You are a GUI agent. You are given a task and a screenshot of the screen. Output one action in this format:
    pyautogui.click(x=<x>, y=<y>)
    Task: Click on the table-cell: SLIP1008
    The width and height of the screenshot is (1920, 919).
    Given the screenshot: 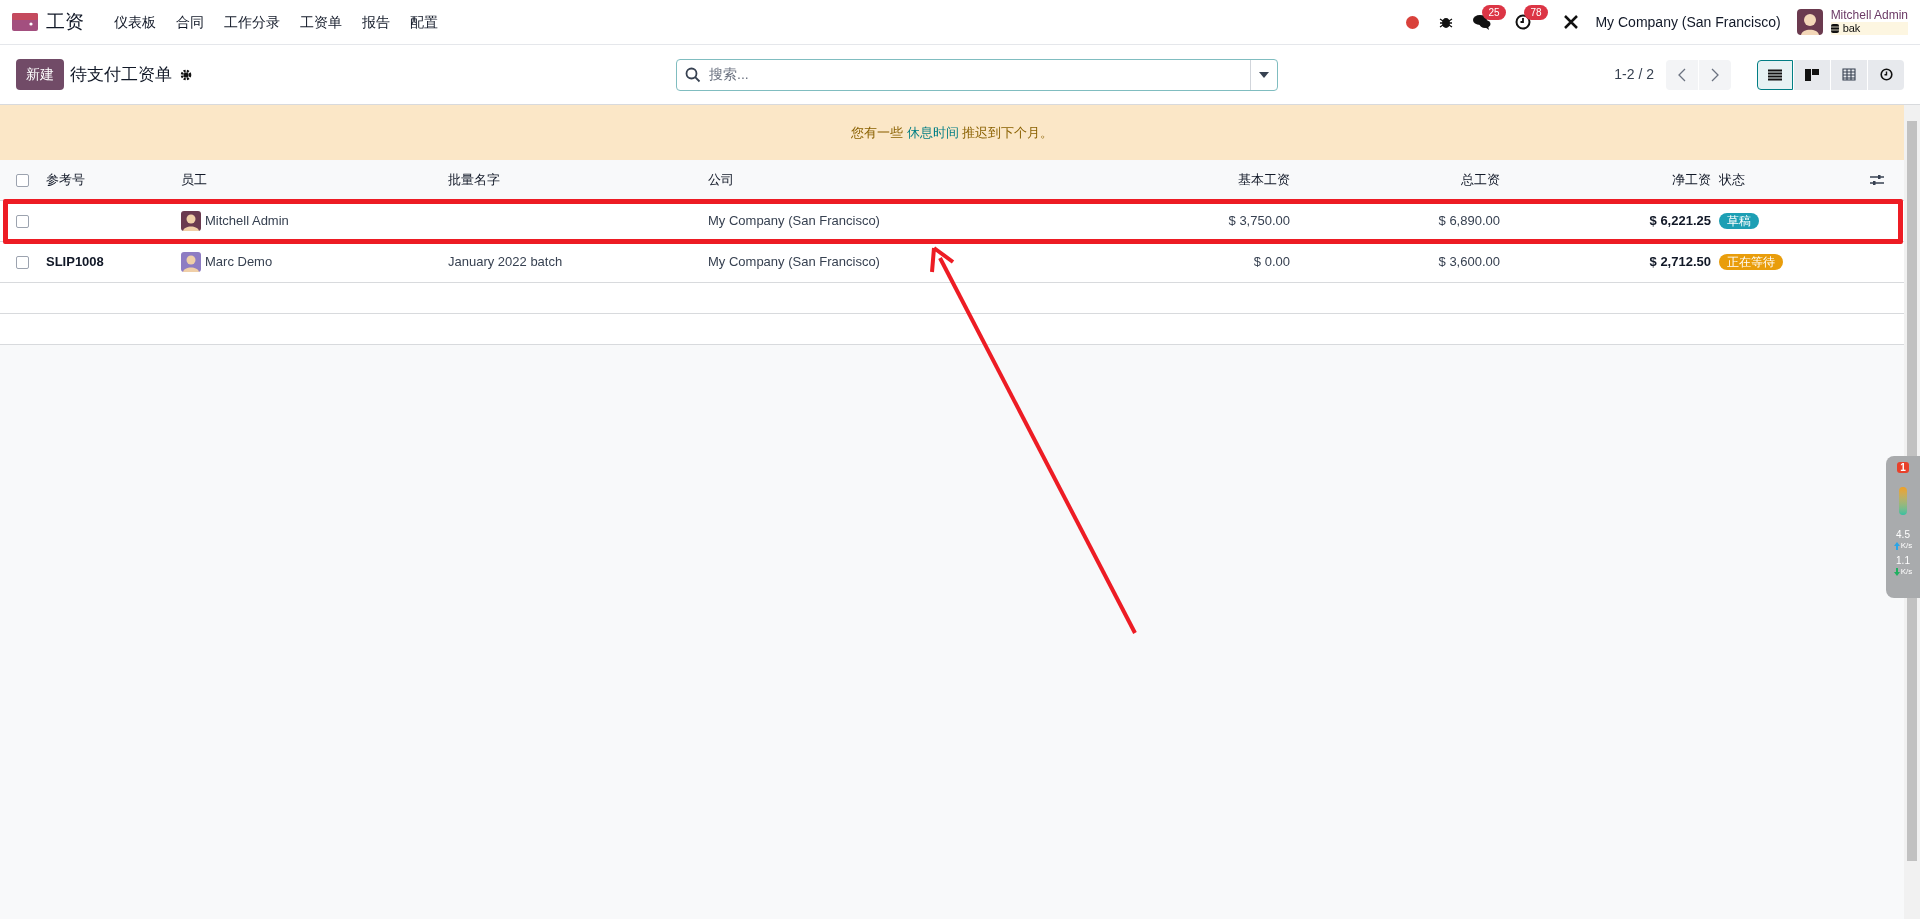 What is the action you would take?
    pyautogui.click(x=75, y=262)
    